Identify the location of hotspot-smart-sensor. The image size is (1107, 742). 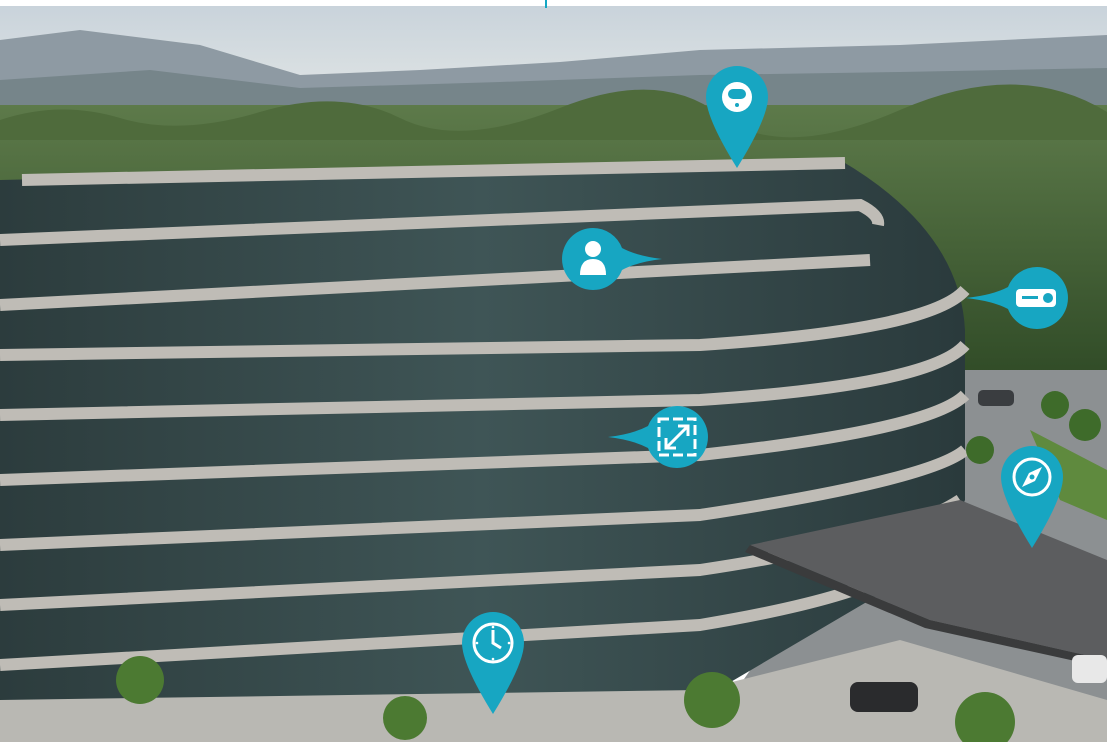
(737, 117).